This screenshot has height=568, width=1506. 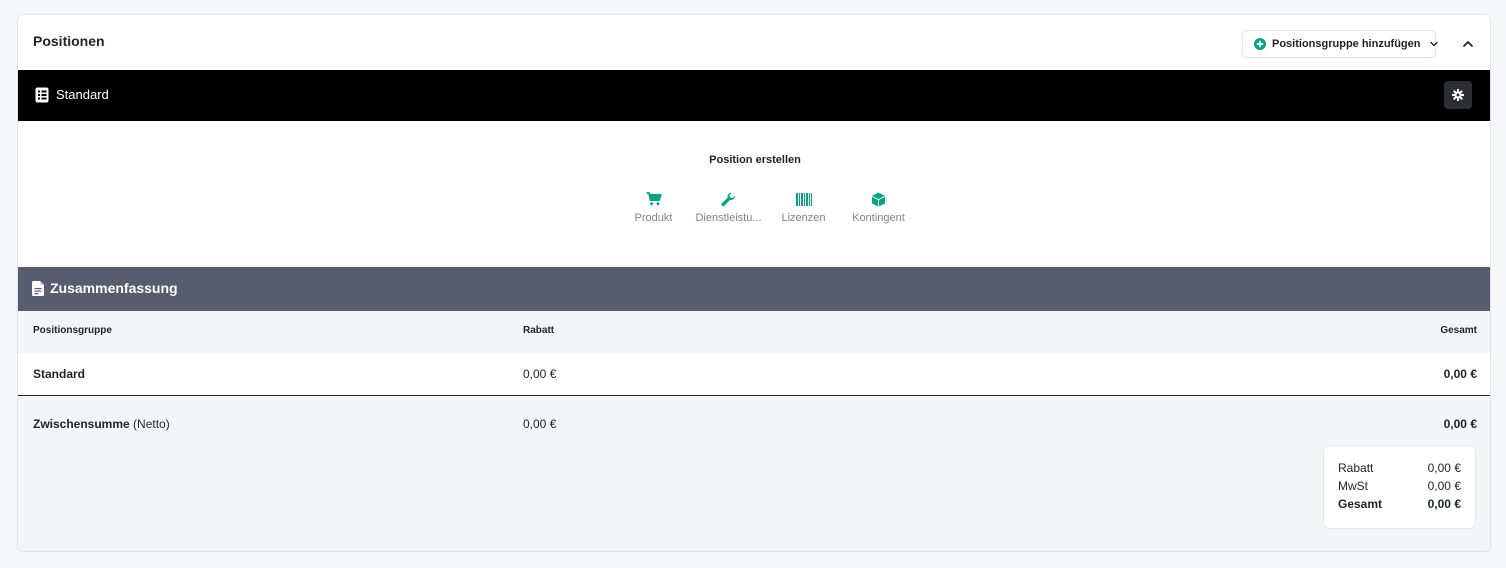 I want to click on wrench-icon, so click(x=728, y=199).